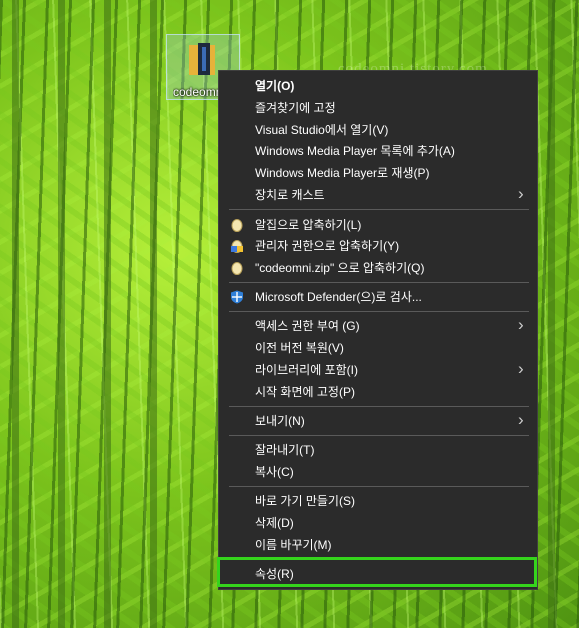  Describe the element at coordinates (290, 195) in the screenshot. I see `menu-item-label: 장치로 캐스트` at that location.